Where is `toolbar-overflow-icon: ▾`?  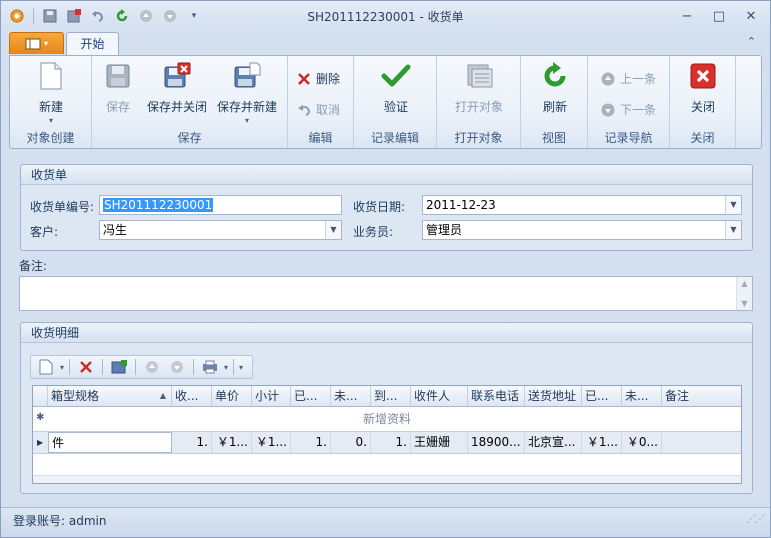 toolbar-overflow-icon: ▾ is located at coordinates (241, 367).